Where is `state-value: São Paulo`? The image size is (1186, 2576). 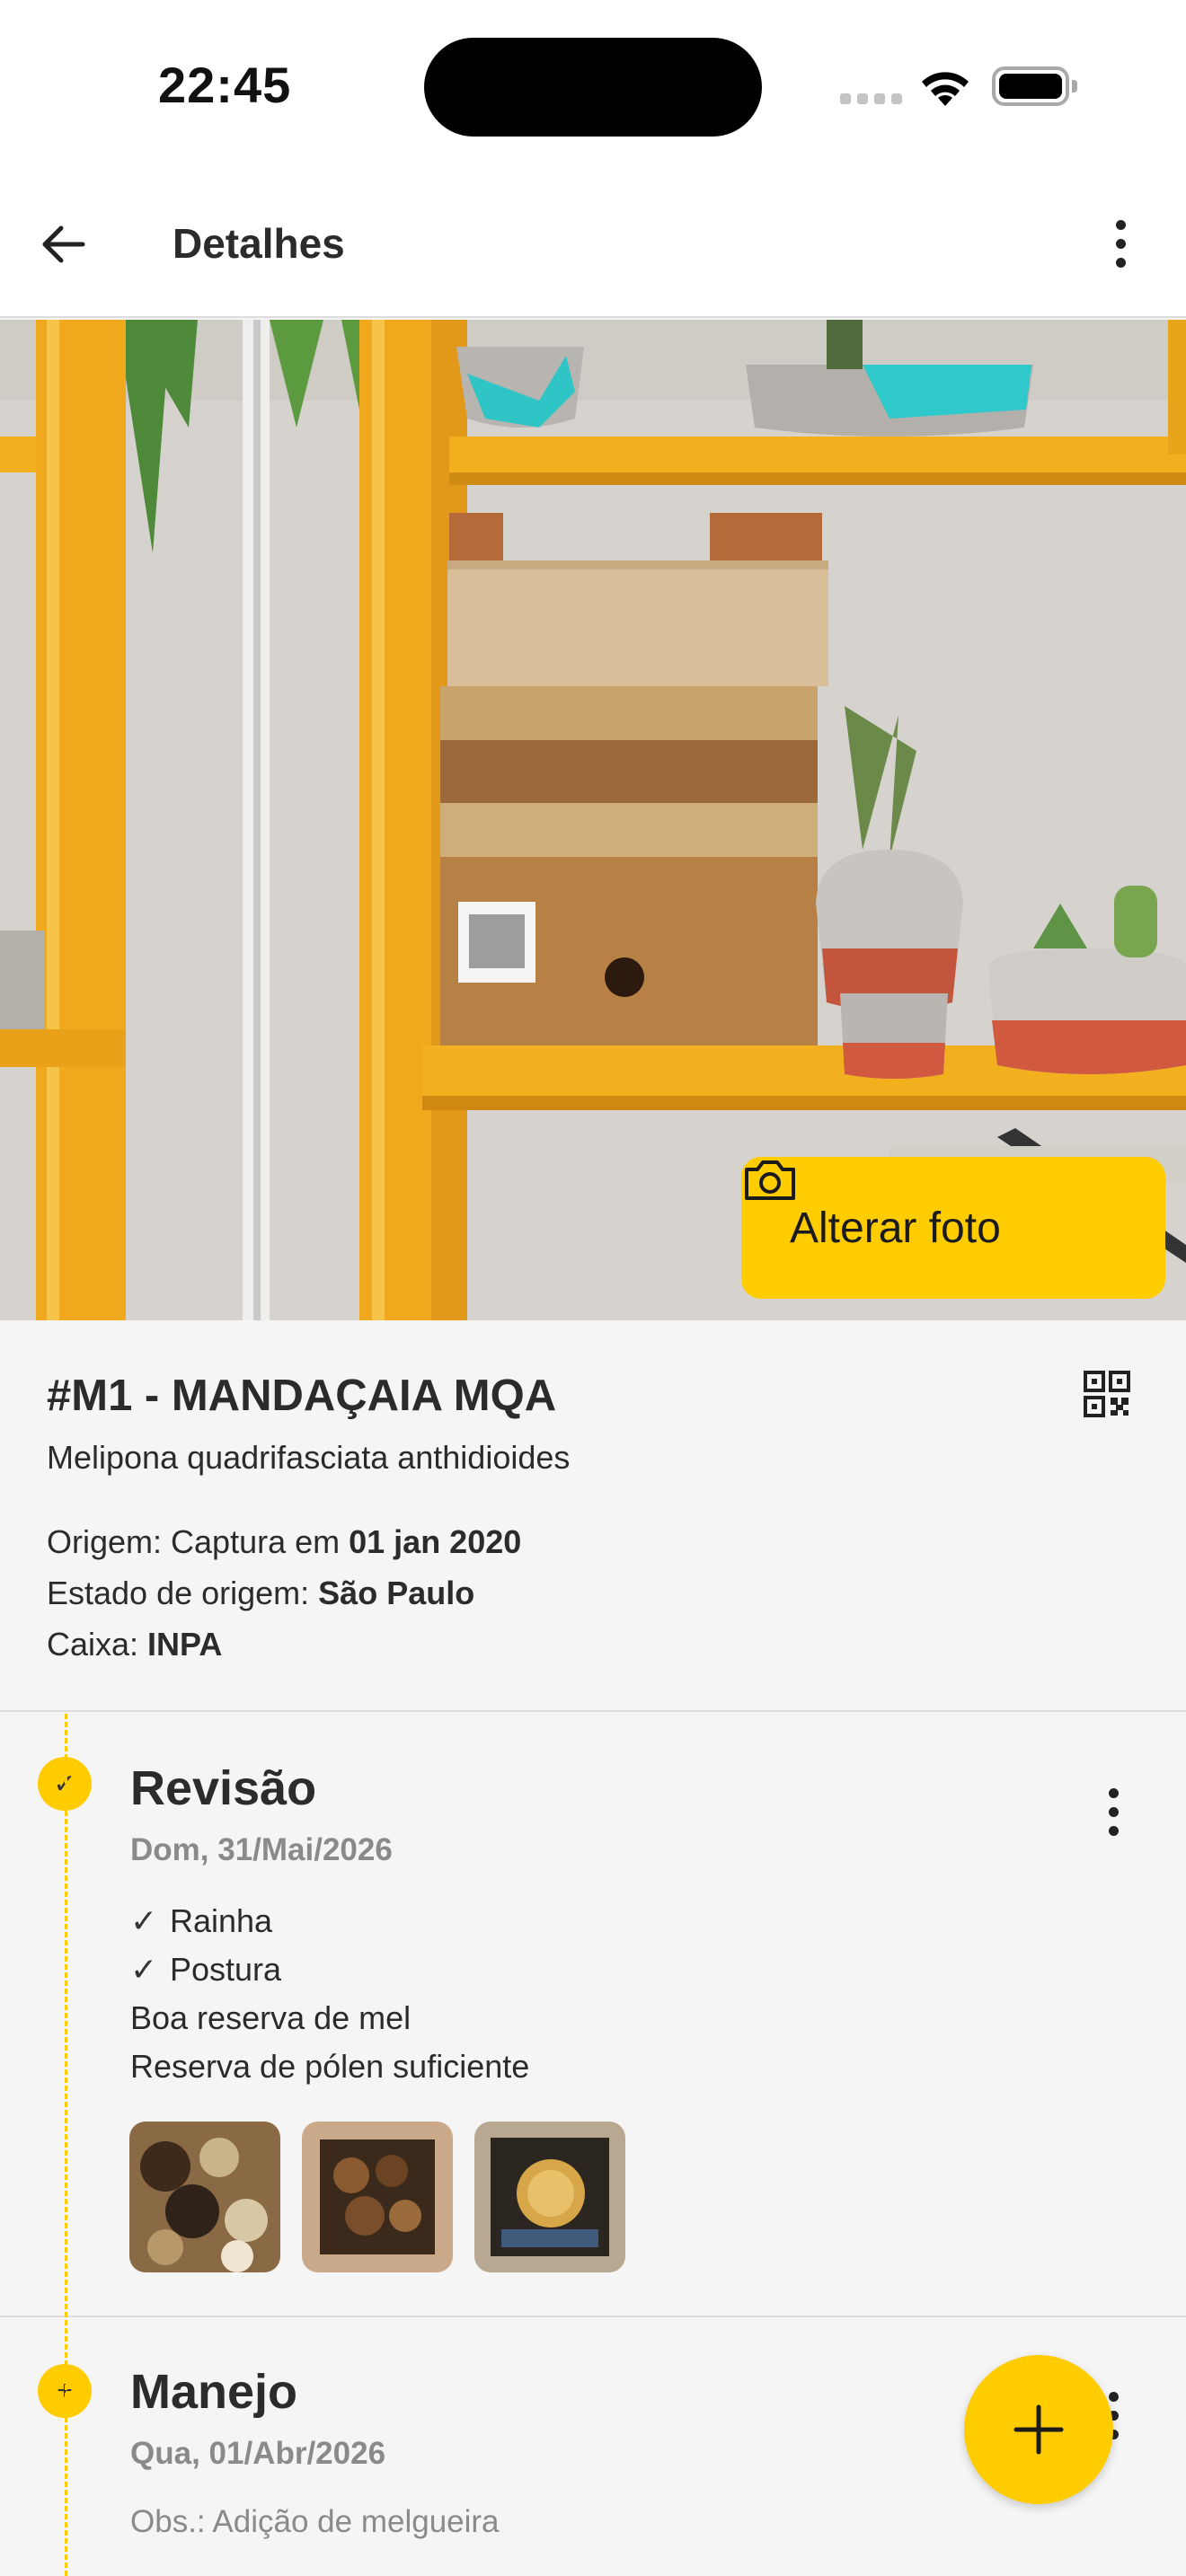 state-value: São Paulo is located at coordinates (396, 1593).